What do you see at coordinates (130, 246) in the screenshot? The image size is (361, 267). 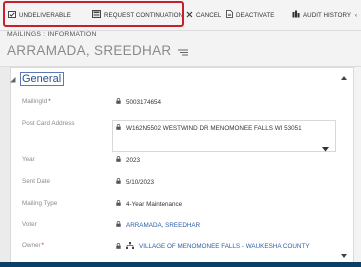 I see `organization-icon` at bounding box center [130, 246].